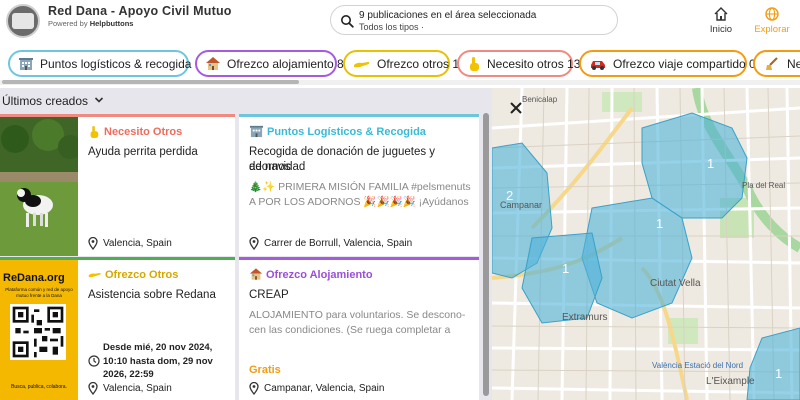 Image resolution: width=800 pixels, height=400 pixels. I want to click on poster-footer: Busca, publica, colabora., so click(39, 387).